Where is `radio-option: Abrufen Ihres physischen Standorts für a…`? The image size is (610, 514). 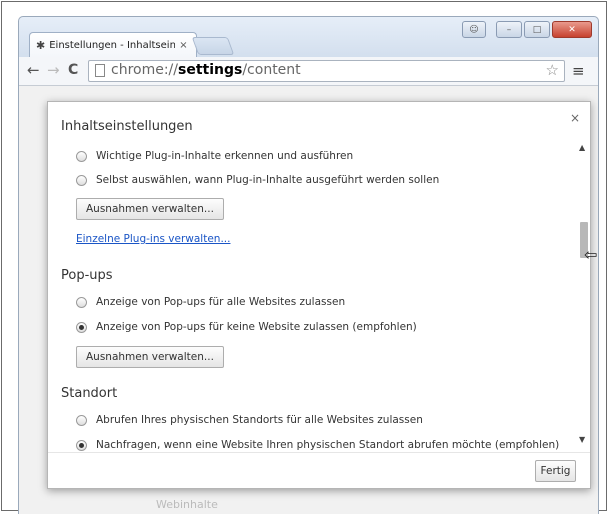 radio-option: Abrufen Ihres physischen Standorts für a… is located at coordinates (249, 420).